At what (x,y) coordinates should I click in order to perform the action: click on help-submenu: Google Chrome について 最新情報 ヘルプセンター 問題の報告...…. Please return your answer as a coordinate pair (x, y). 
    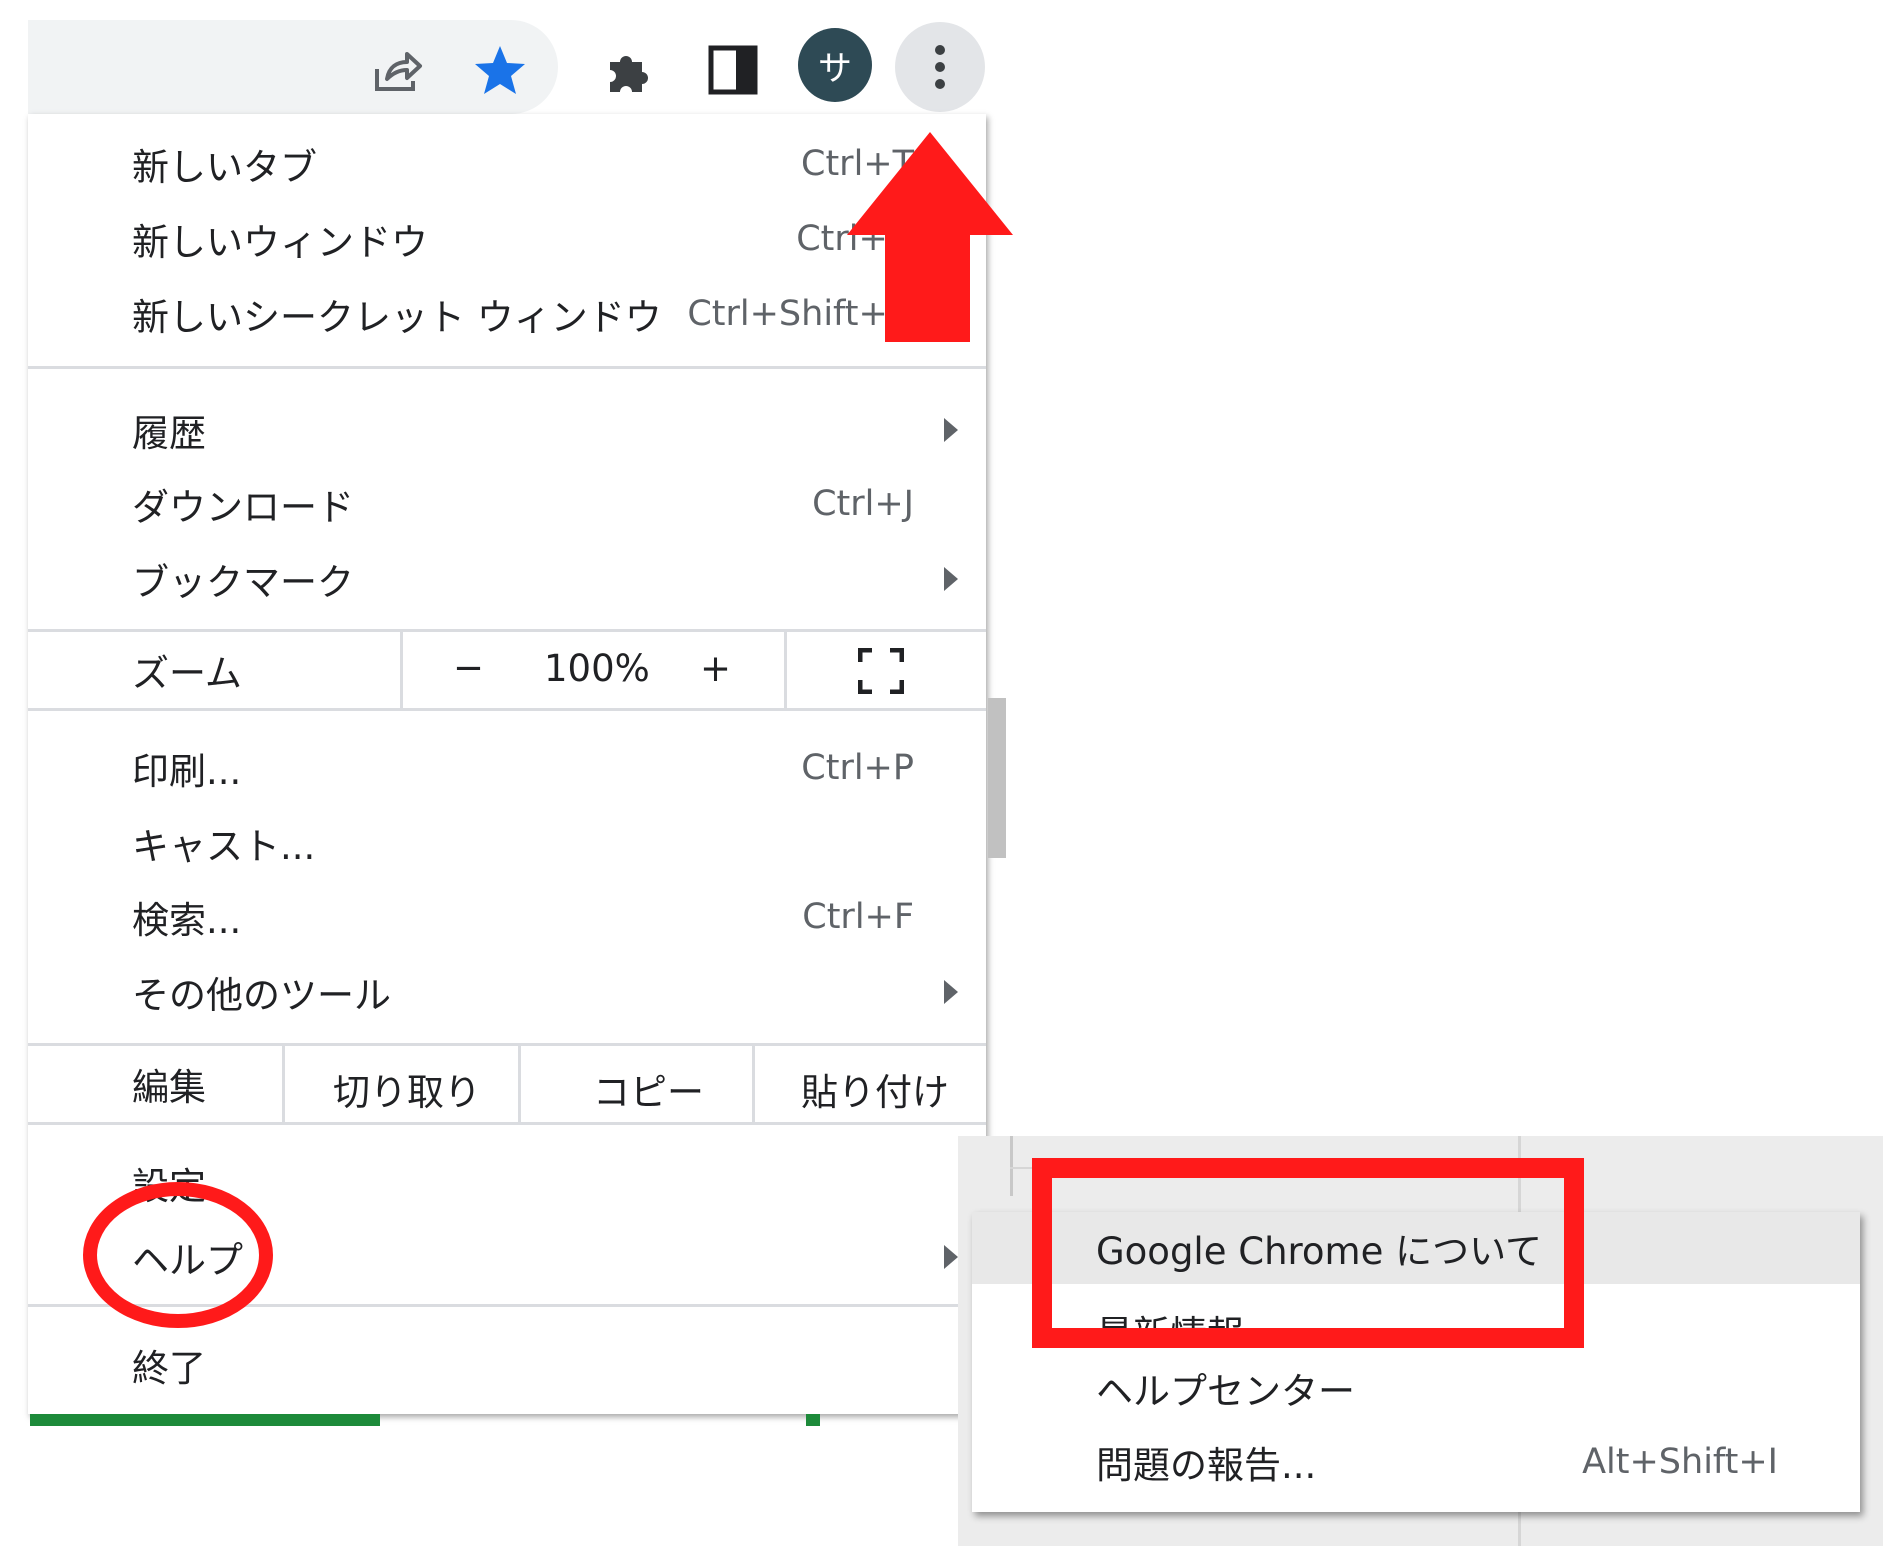
    Looking at the image, I should click on (1416, 1362).